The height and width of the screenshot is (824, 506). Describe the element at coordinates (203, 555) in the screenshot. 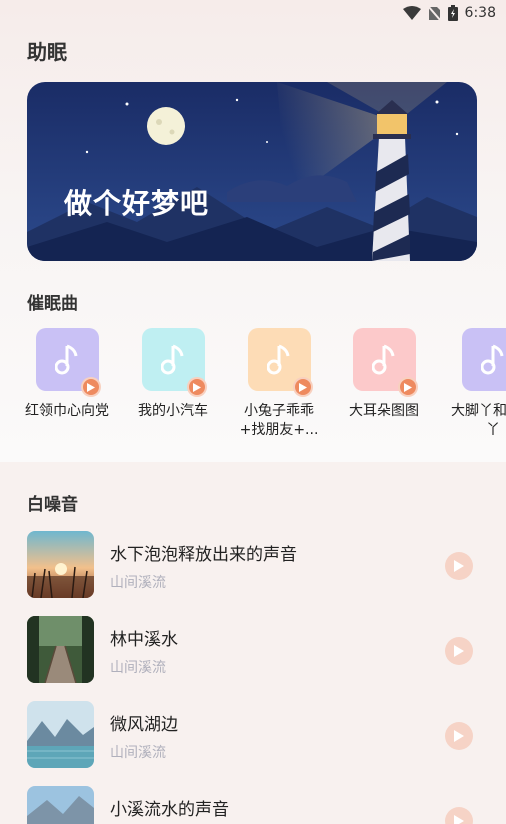

I see `track-title: 水下泡泡释放出来的声音` at that location.